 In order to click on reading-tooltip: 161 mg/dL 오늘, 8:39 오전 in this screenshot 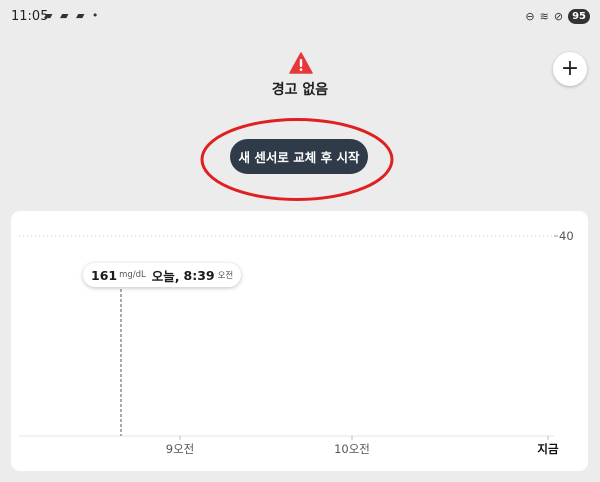, I will do `click(162, 275)`.